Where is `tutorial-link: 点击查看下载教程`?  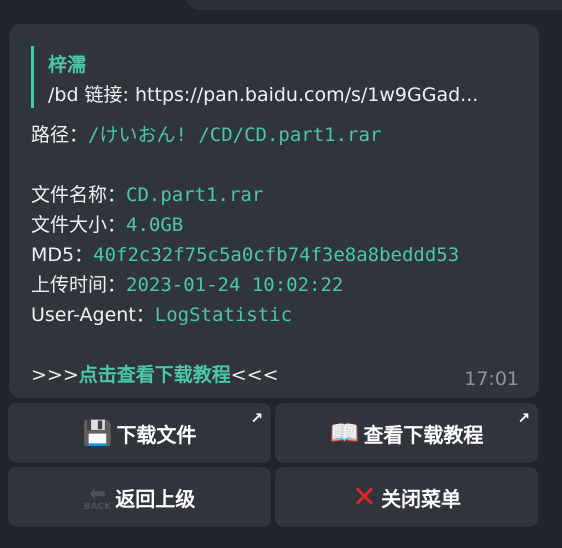 tutorial-link: 点击查看下载教程 is located at coordinates (155, 375).